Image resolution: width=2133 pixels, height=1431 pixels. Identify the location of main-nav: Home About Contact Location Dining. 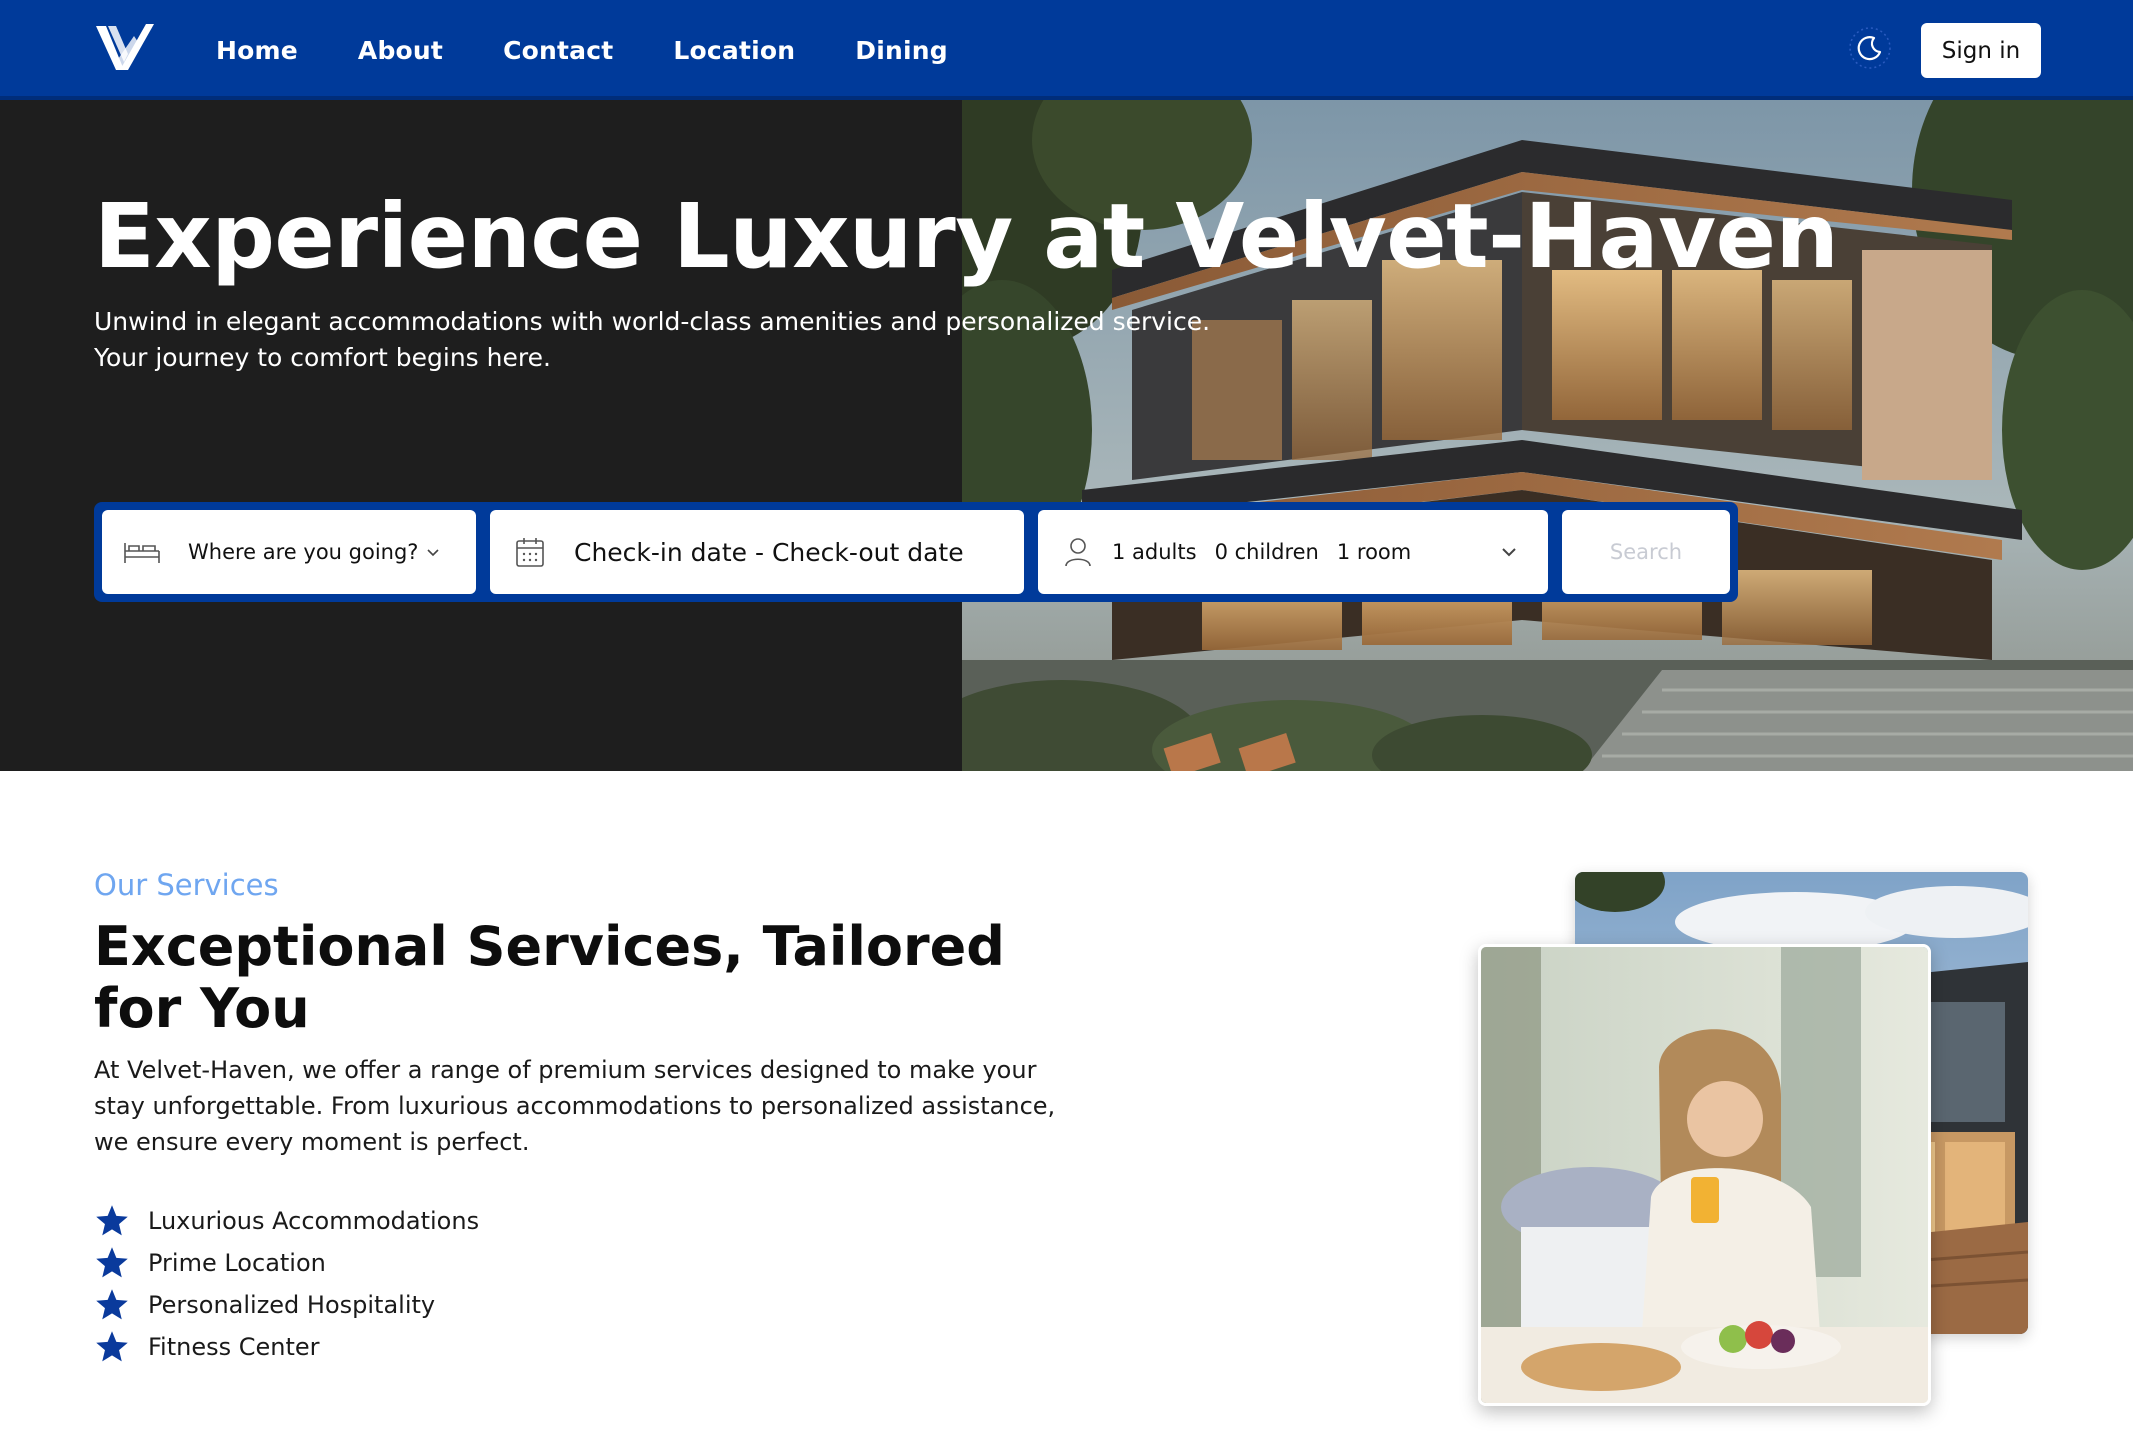
(582, 50).